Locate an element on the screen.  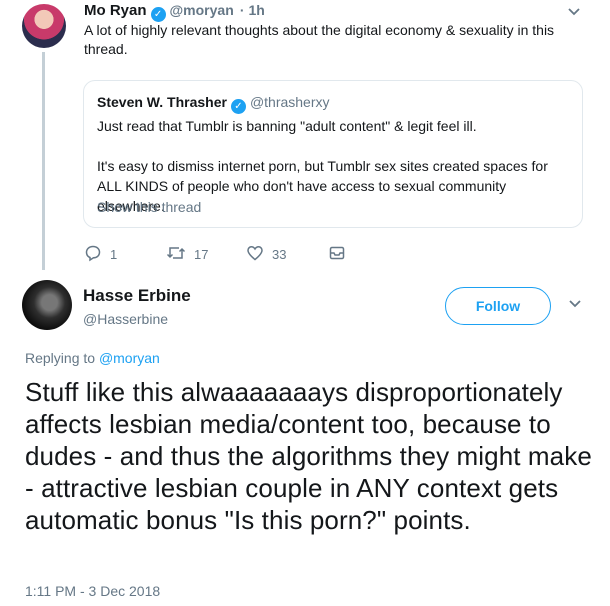
reply-icon is located at coordinates (97, 254).